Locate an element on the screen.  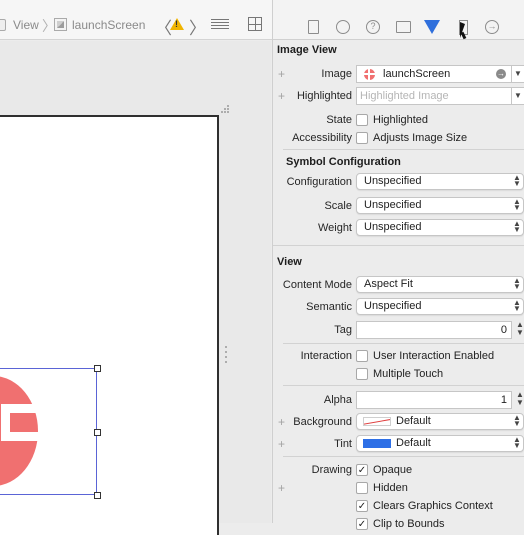
opaque-checkbox: ✓ is located at coordinates (362, 470).